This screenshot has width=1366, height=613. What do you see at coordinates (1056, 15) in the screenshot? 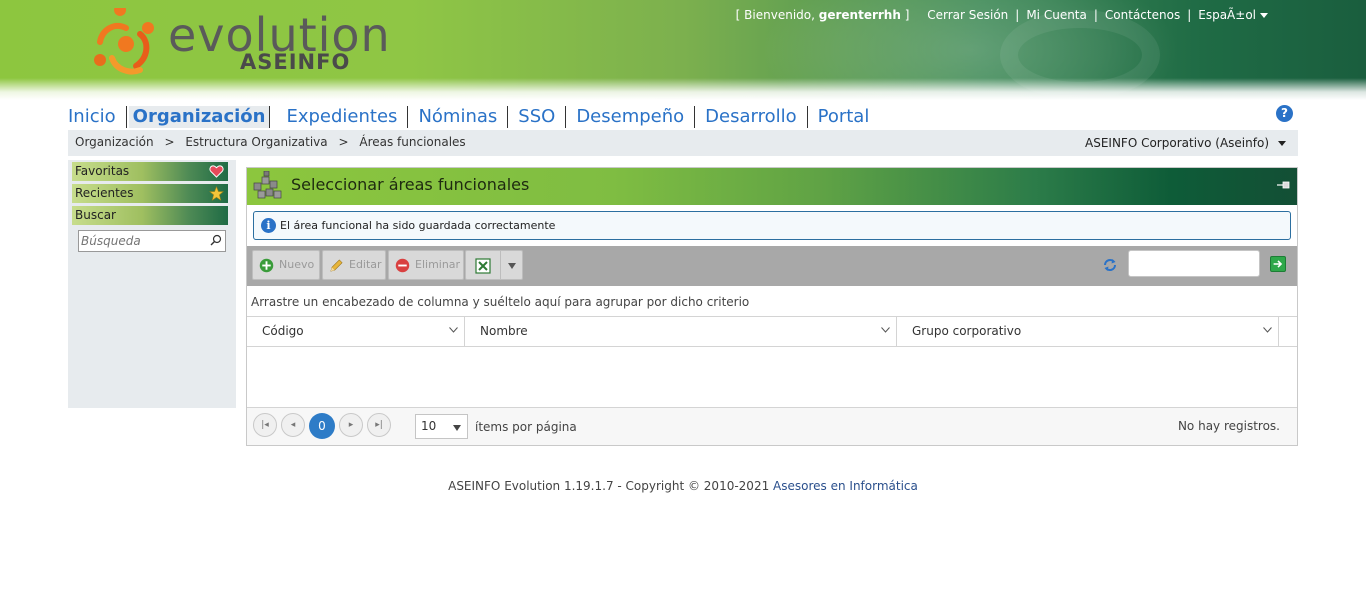
I see `account-link: Mi Cuenta` at bounding box center [1056, 15].